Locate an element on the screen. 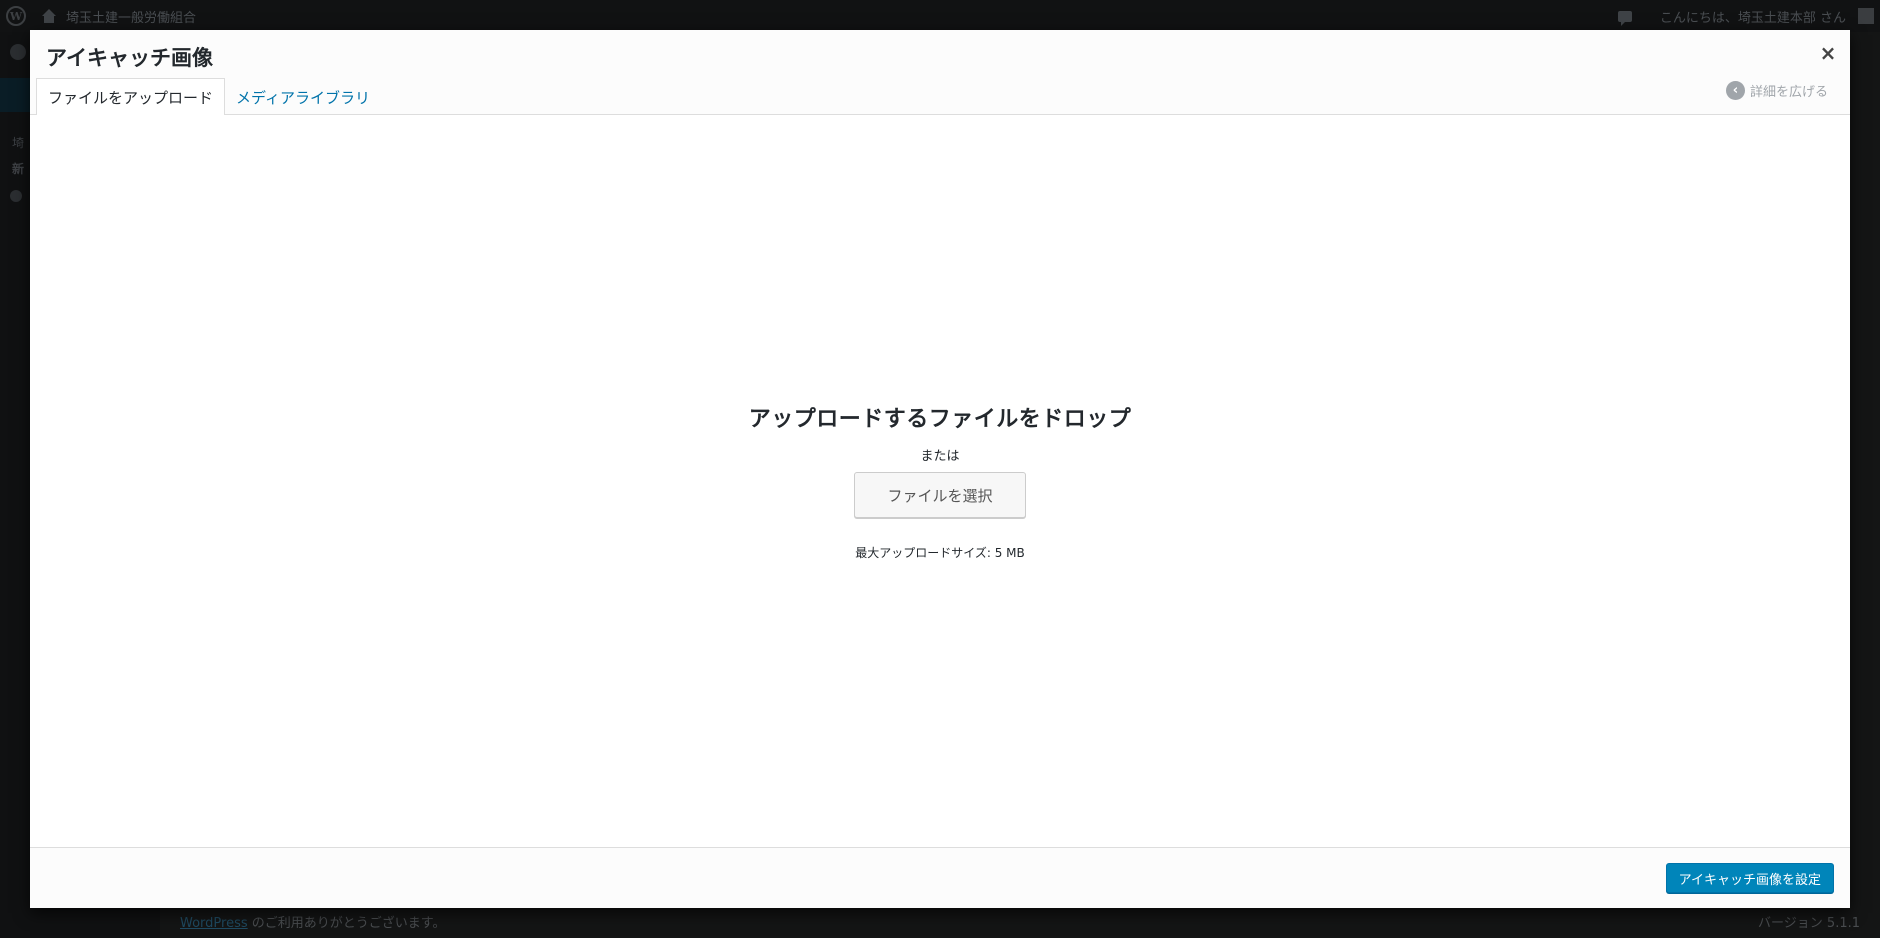 The image size is (1880, 938). set-featured-image-button: アイキャッチ画像を設定 is located at coordinates (1749, 878).